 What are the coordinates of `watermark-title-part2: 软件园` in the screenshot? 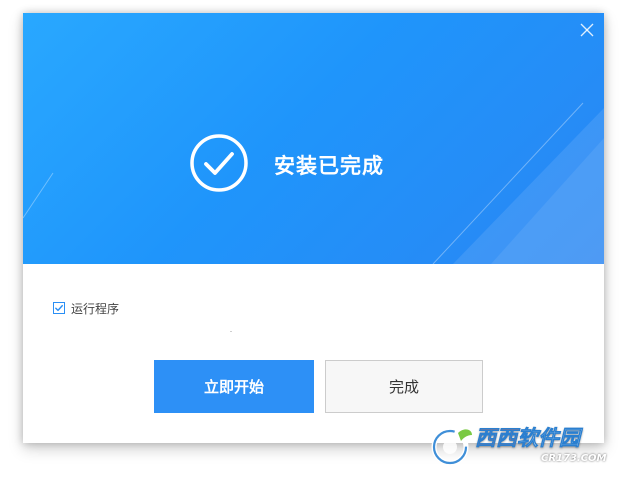 It's located at (549, 438).